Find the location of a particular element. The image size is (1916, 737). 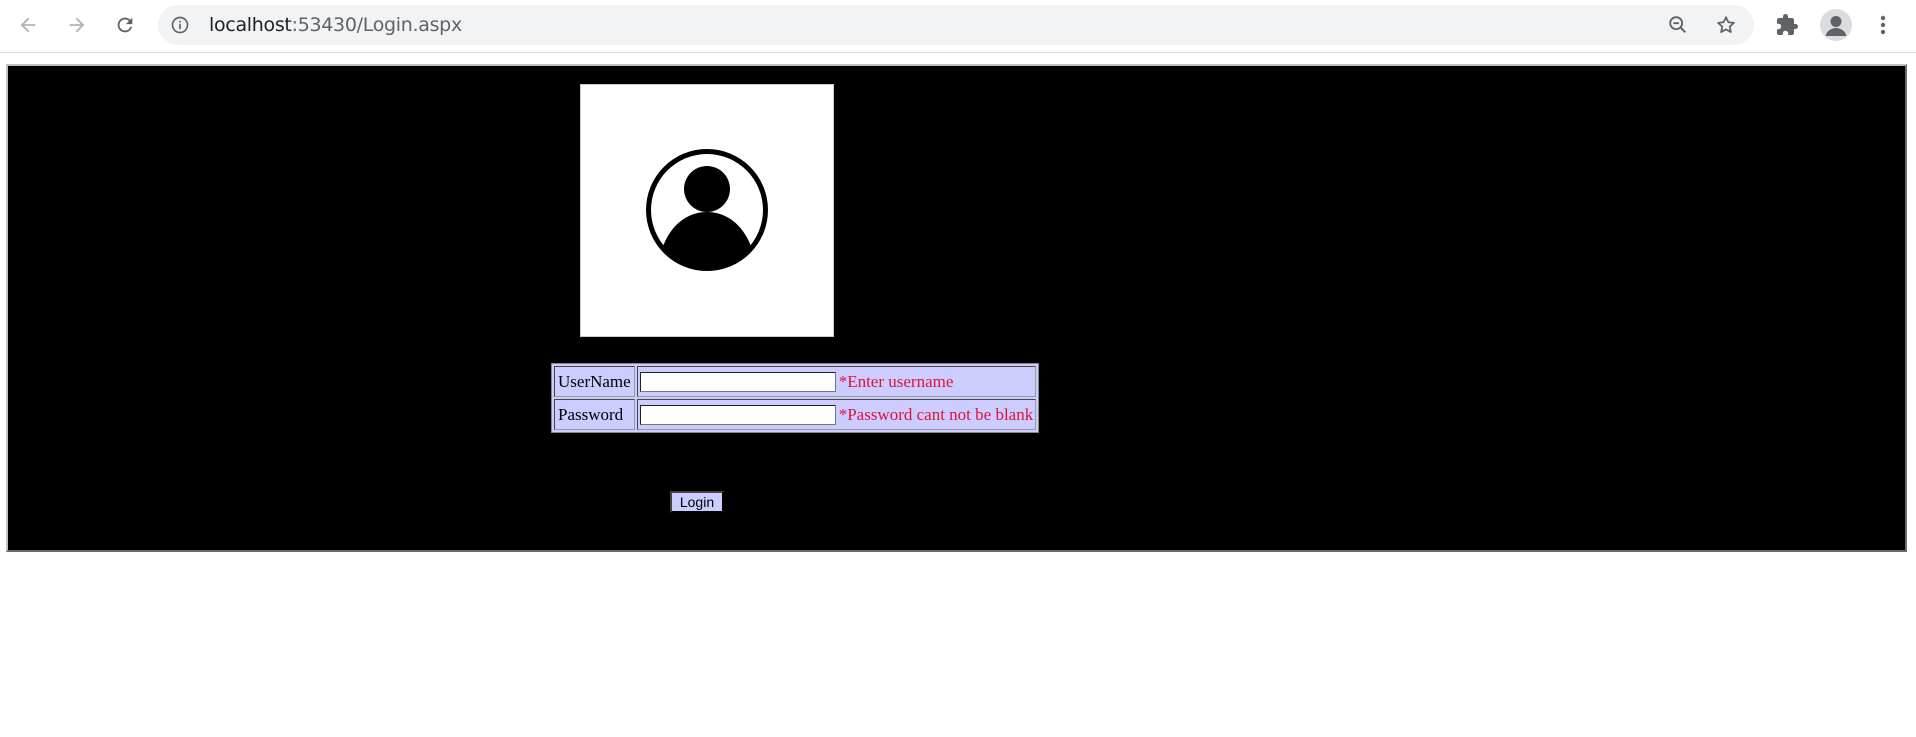

url-host: localhost is located at coordinates (250, 25).